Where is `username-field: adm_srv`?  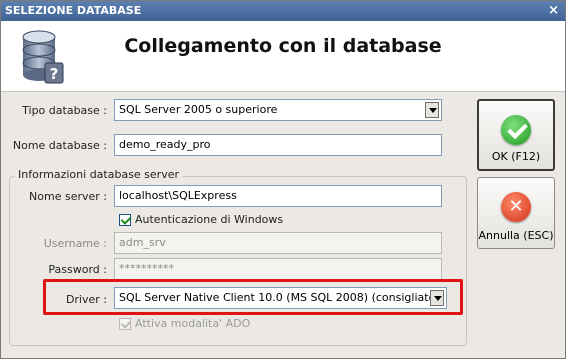 username-field: adm_srv is located at coordinates (278, 243).